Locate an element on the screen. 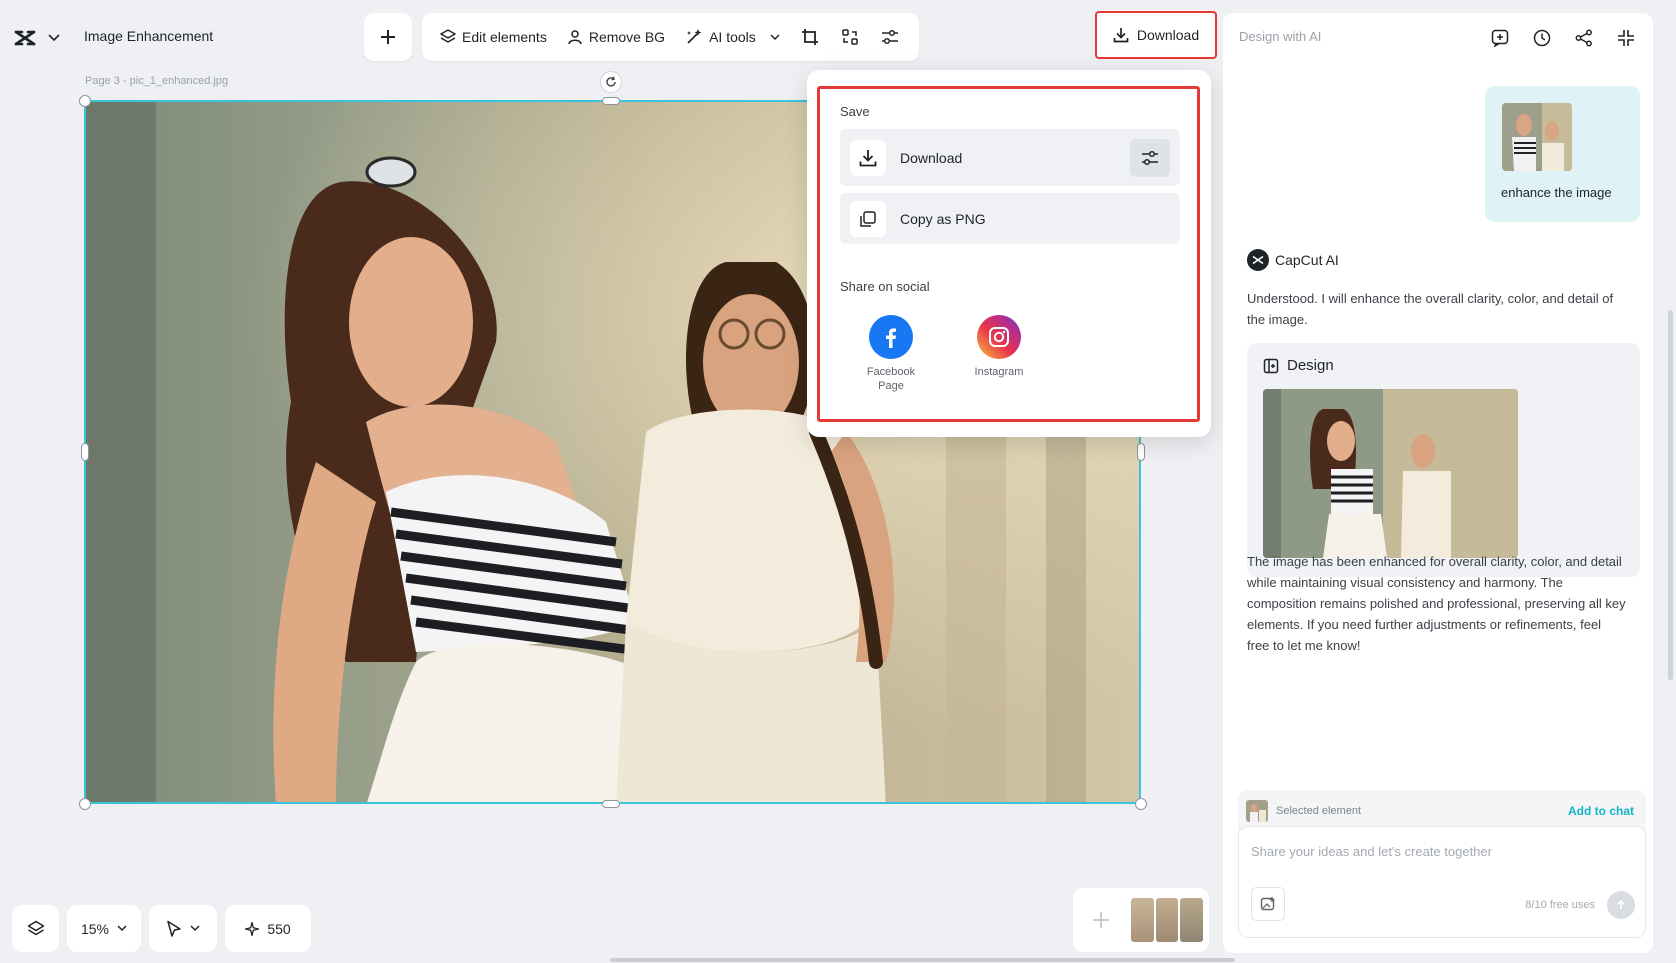 This screenshot has height=963, width=1676. resize-handle-bottom is located at coordinates (611, 804).